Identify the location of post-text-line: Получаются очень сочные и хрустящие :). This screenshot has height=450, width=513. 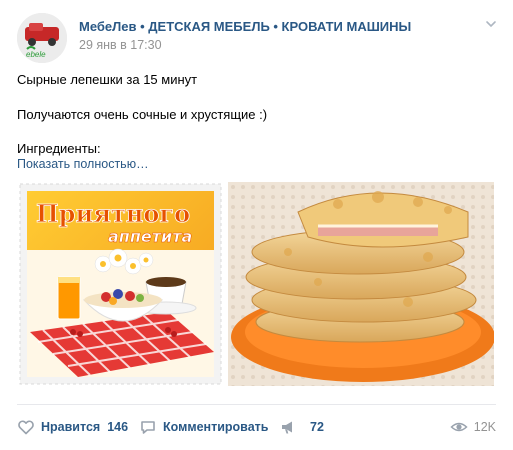
(142, 114).